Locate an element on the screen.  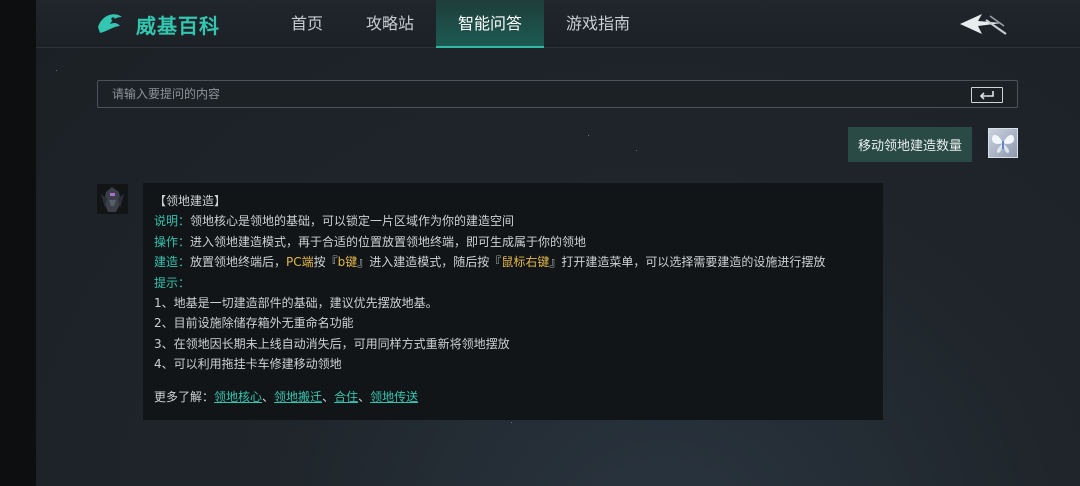
robot-avatar-icon is located at coordinates (112, 199).